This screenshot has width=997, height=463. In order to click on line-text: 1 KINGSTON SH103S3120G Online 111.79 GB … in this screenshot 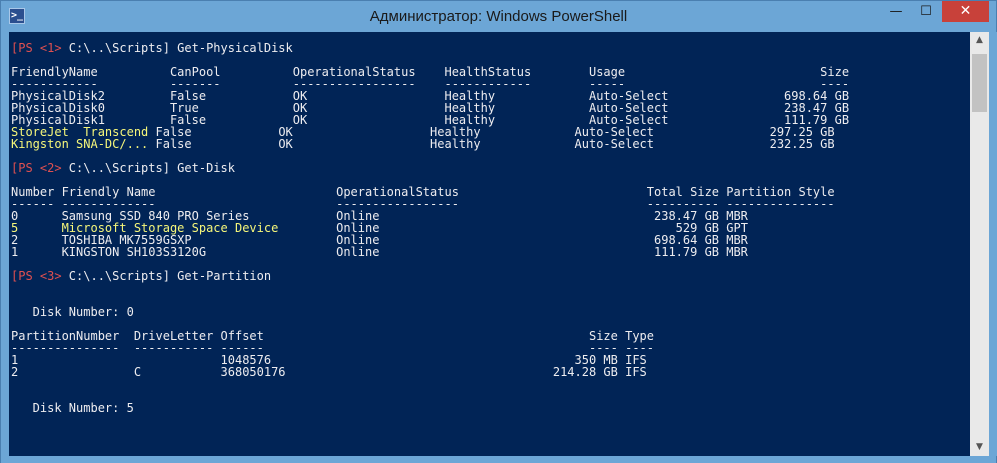, I will do `click(379, 252)`.